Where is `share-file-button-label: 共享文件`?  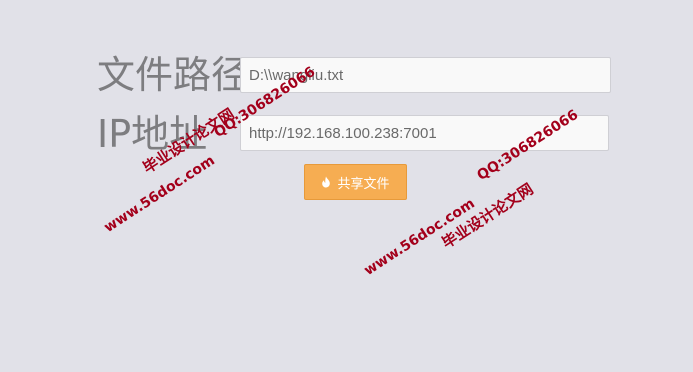 share-file-button-label: 共享文件 is located at coordinates (363, 184).